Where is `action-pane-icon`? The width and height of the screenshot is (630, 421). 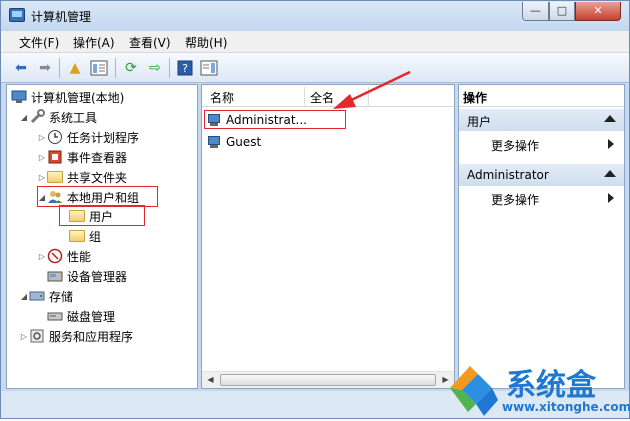 action-pane-icon is located at coordinates (209, 68).